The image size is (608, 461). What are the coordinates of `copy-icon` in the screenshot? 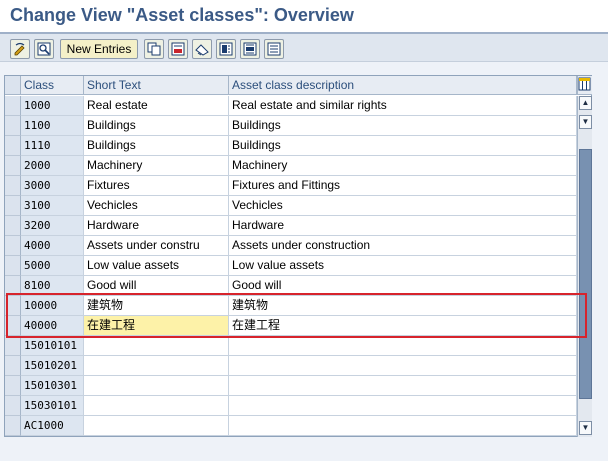 It's located at (154, 49).